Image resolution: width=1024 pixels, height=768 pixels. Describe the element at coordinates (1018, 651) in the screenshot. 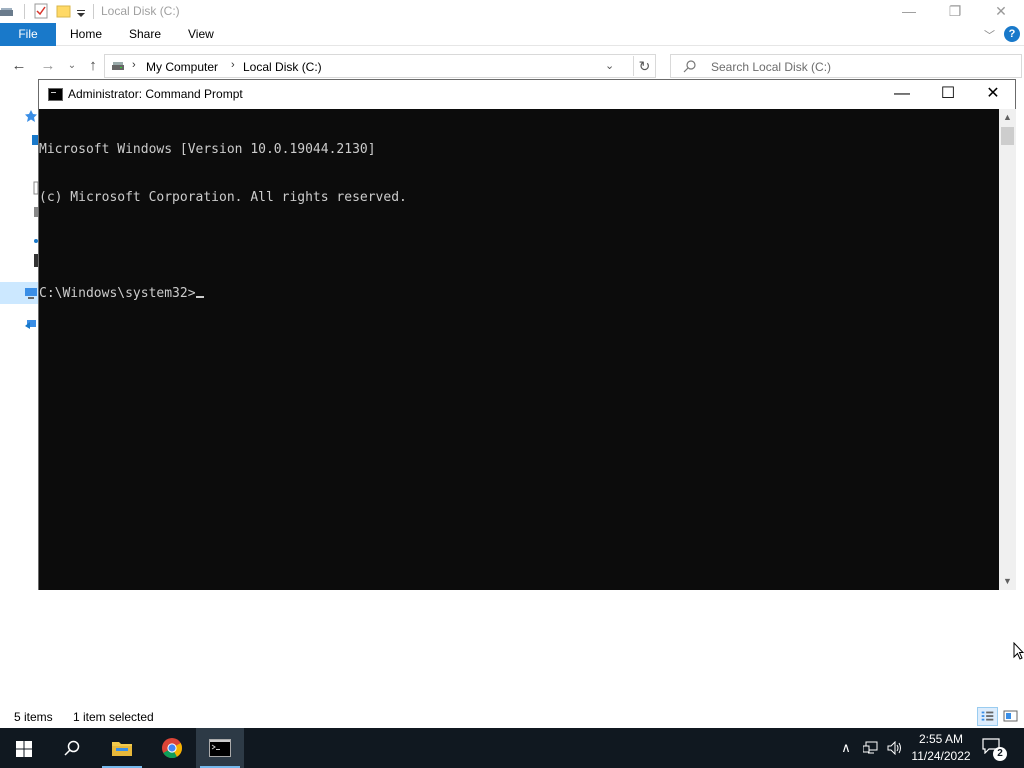

I see `mouse-pointer-icon` at that location.